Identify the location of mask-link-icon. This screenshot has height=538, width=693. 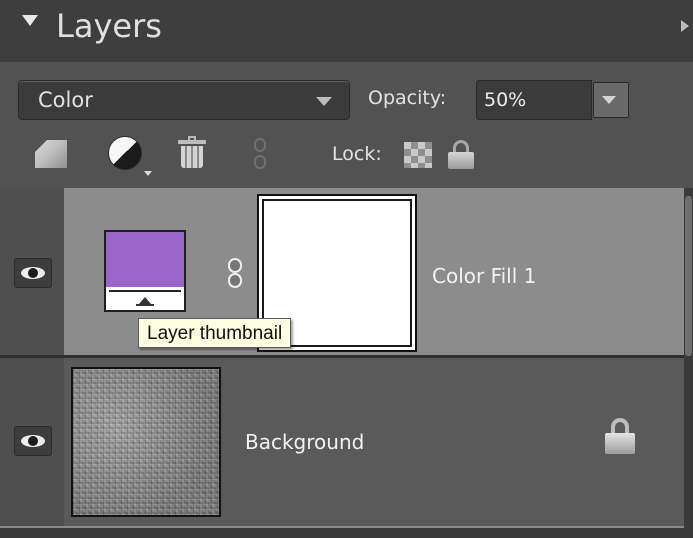
(235, 273).